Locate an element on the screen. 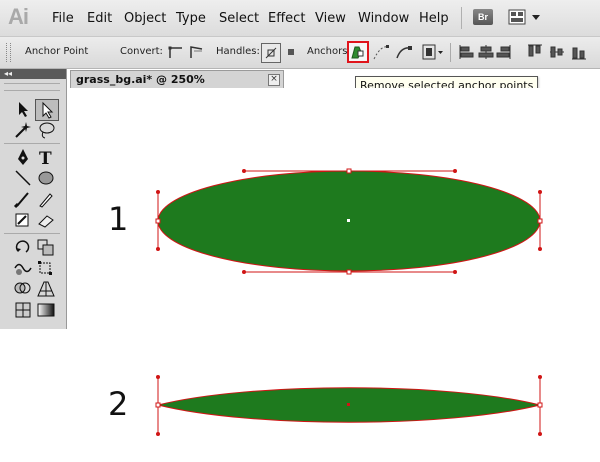 The image size is (600, 462). ellipse-1-path is located at coordinates (349, 221).